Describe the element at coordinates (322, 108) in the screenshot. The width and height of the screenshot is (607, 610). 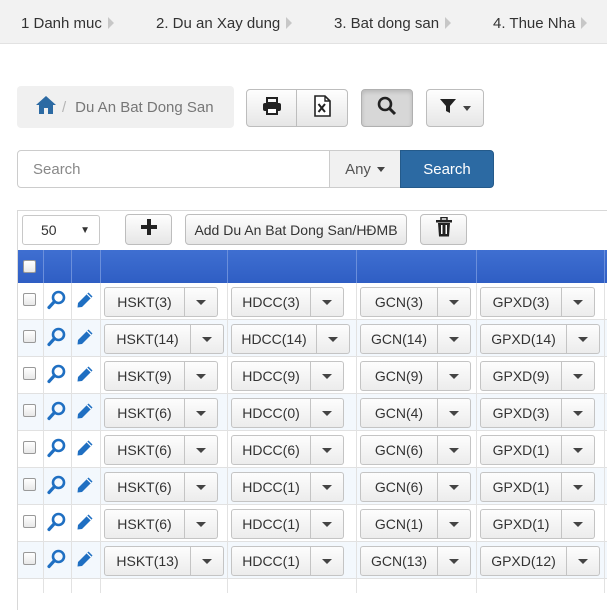
I see `export-excel-button` at that location.